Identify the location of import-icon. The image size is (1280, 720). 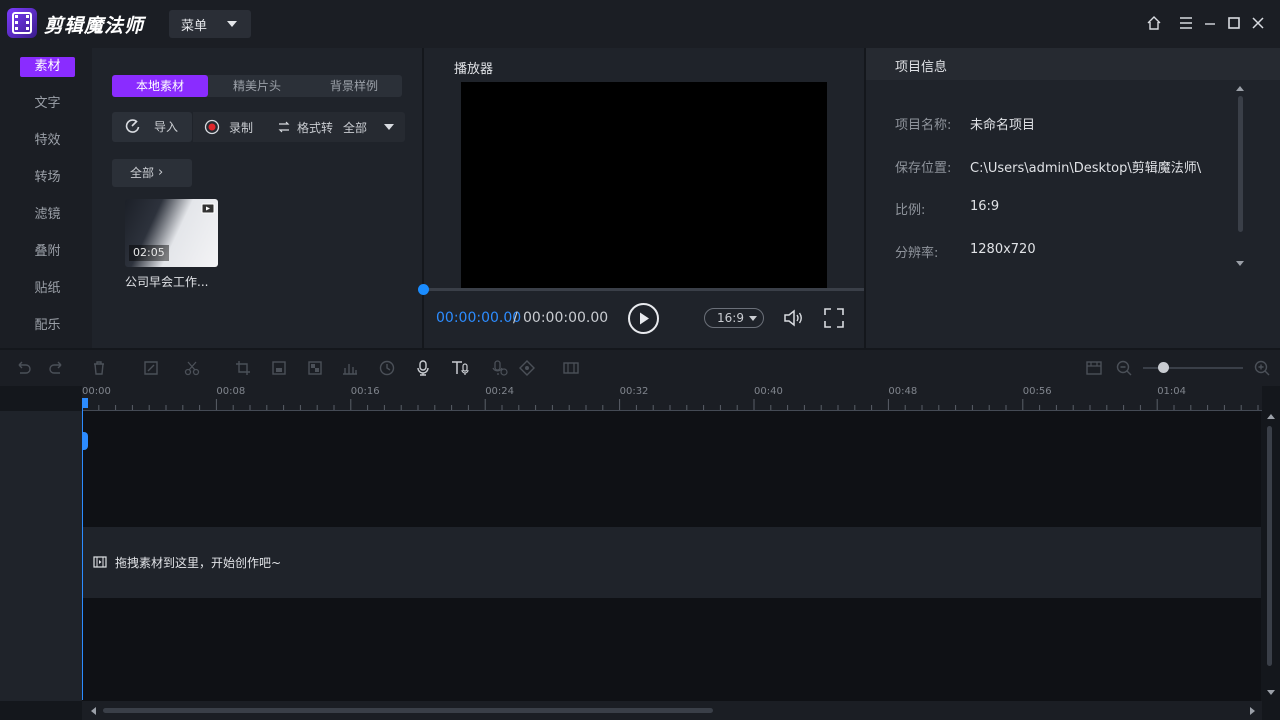
(132, 126).